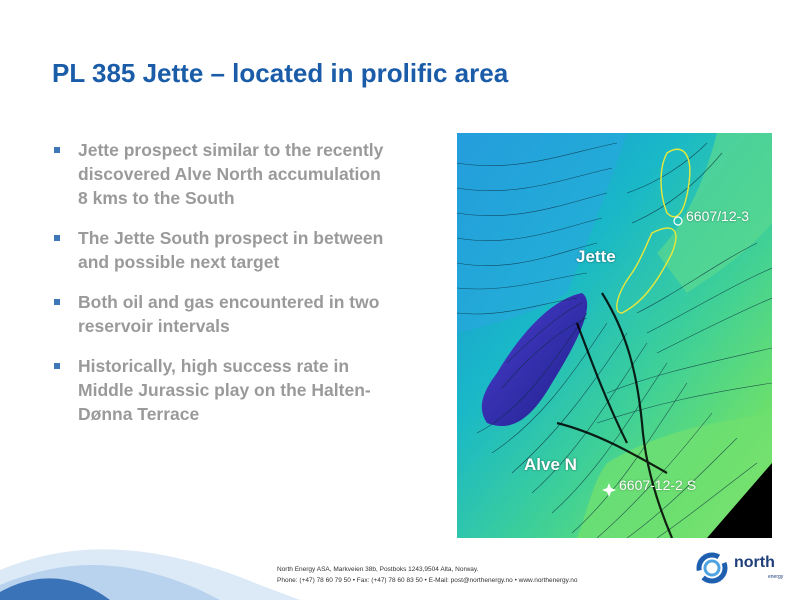 Image resolution: width=800 pixels, height=600 pixels. What do you see at coordinates (150, 574) in the screenshot?
I see `decorative-swoosh` at bounding box center [150, 574].